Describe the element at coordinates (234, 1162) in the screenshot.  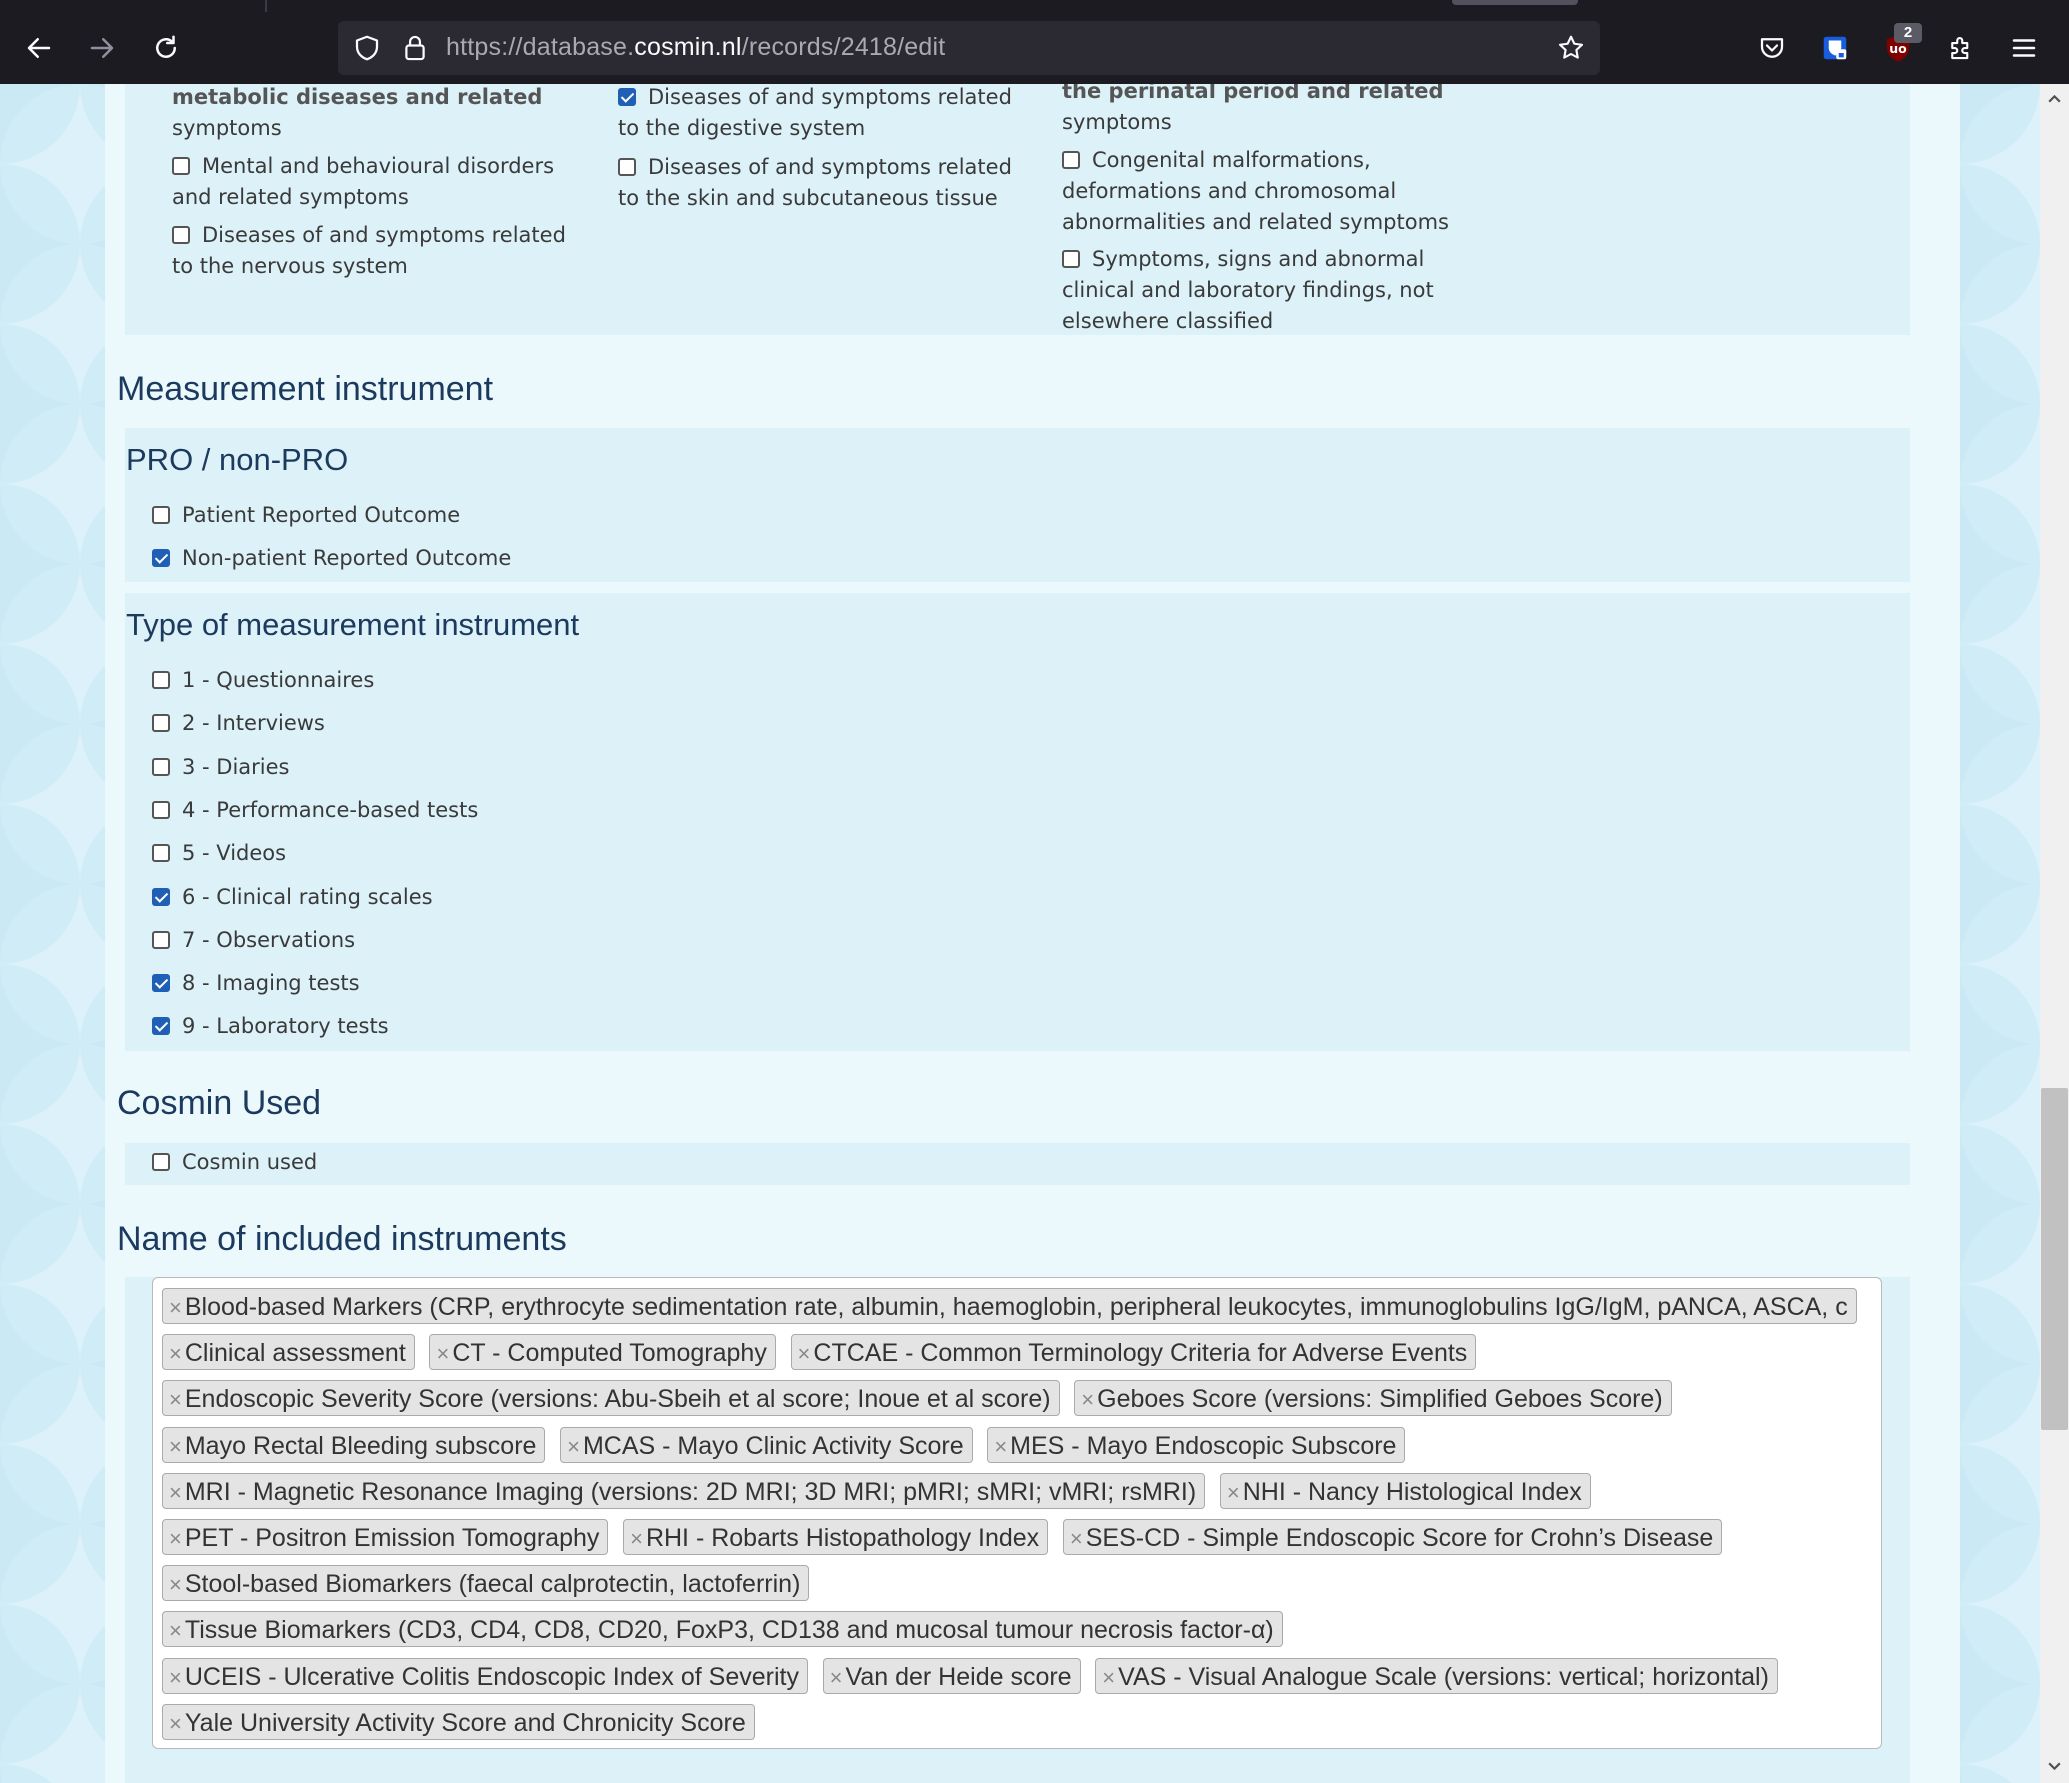
I see `option-cosmin-used: Cosmin used` at that location.